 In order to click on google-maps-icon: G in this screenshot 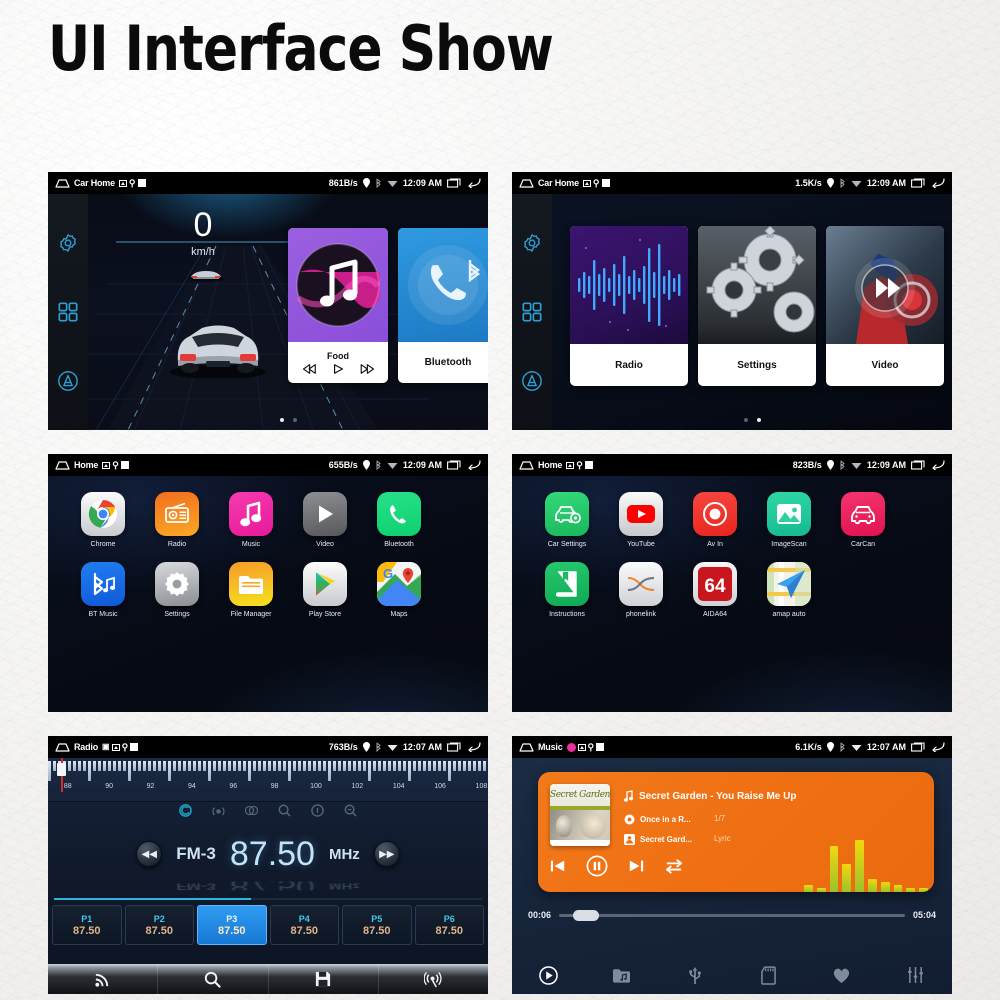, I will do `click(399, 584)`.